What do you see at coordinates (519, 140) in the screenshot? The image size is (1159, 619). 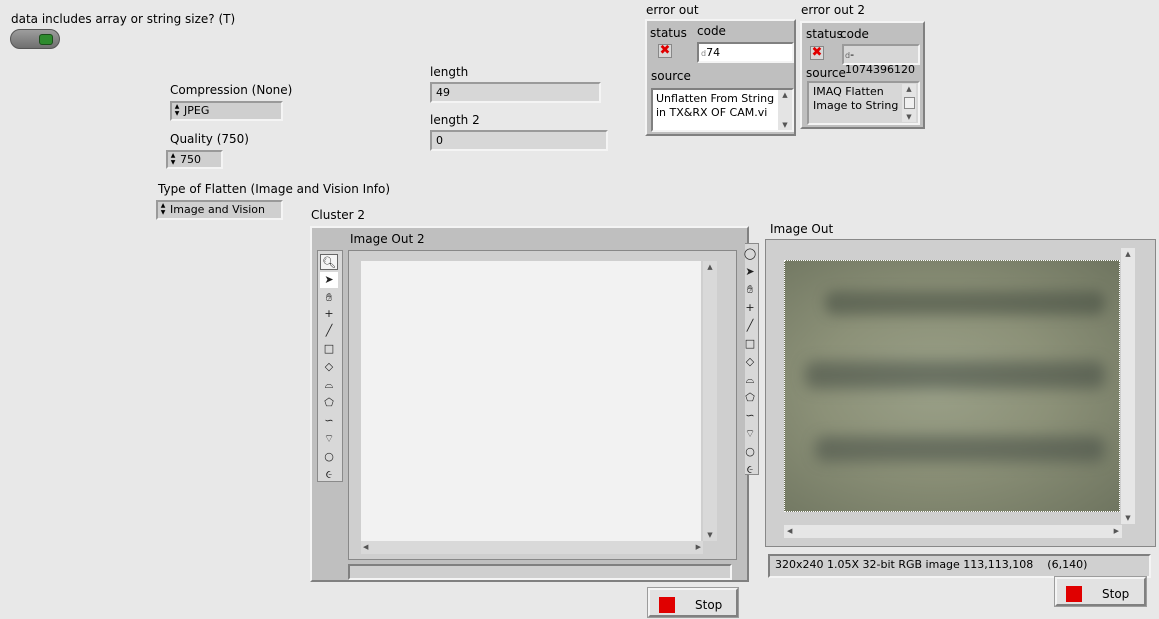 I see `length2-indicator: 0` at bounding box center [519, 140].